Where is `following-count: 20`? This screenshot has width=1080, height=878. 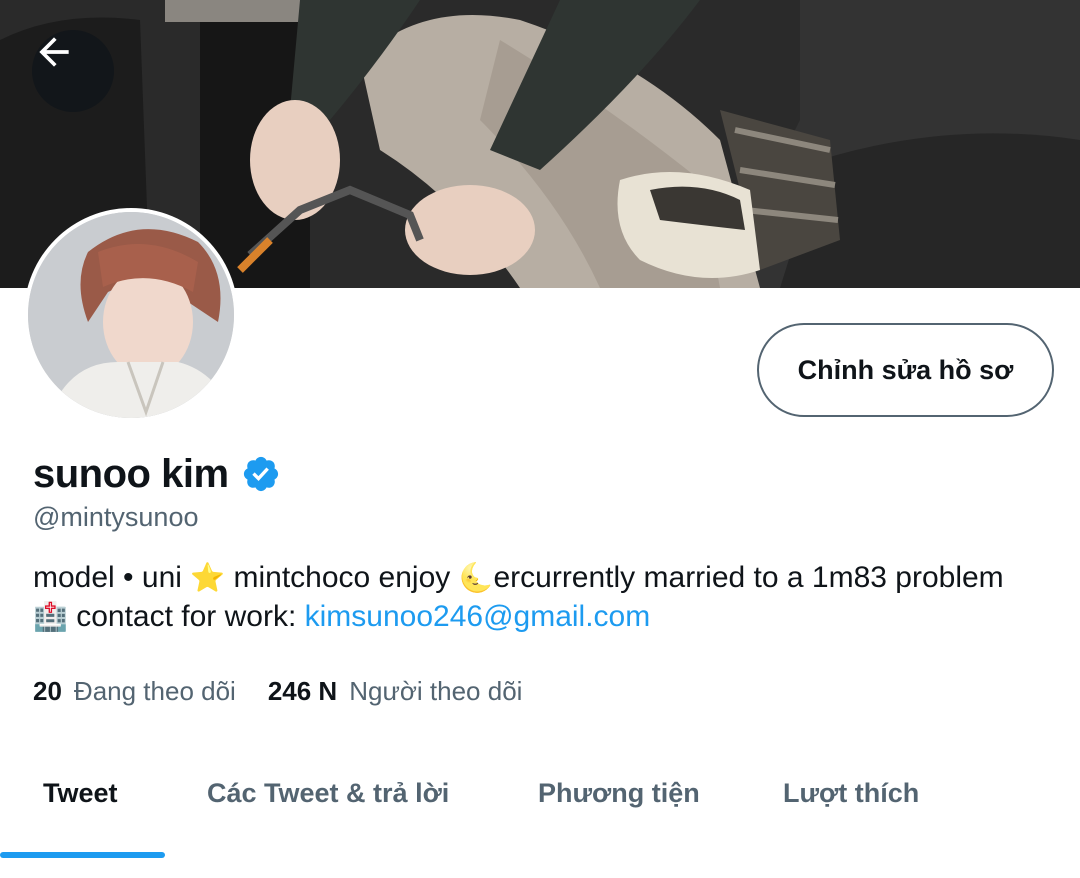 following-count: 20 is located at coordinates (47, 691).